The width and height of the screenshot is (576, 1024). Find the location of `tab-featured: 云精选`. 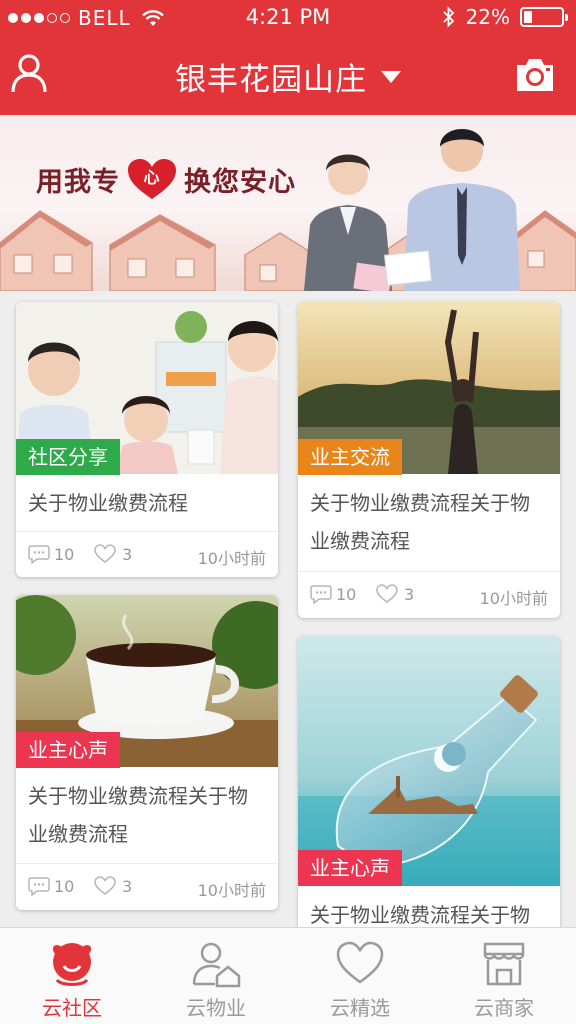

tab-featured: 云精选 is located at coordinates (360, 976).